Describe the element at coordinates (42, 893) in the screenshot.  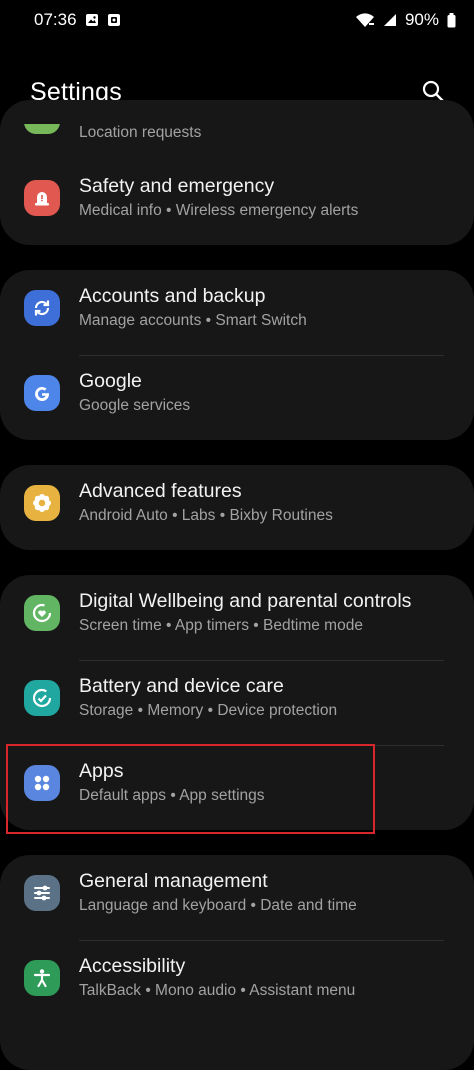
I see `sliders-icon` at that location.